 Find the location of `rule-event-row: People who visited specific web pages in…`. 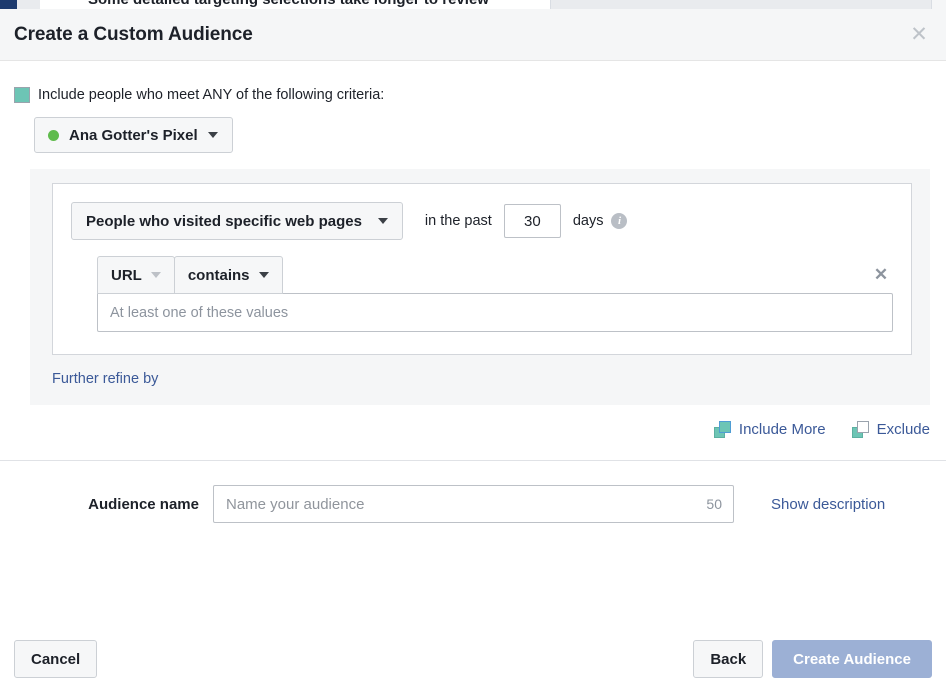

rule-event-row: People who visited specific web pages in… is located at coordinates (482, 221).